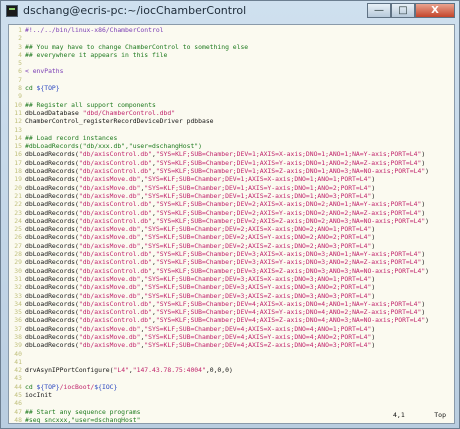  What do you see at coordinates (18, 303) in the screenshot?
I see `line-number: 34` at bounding box center [18, 303].